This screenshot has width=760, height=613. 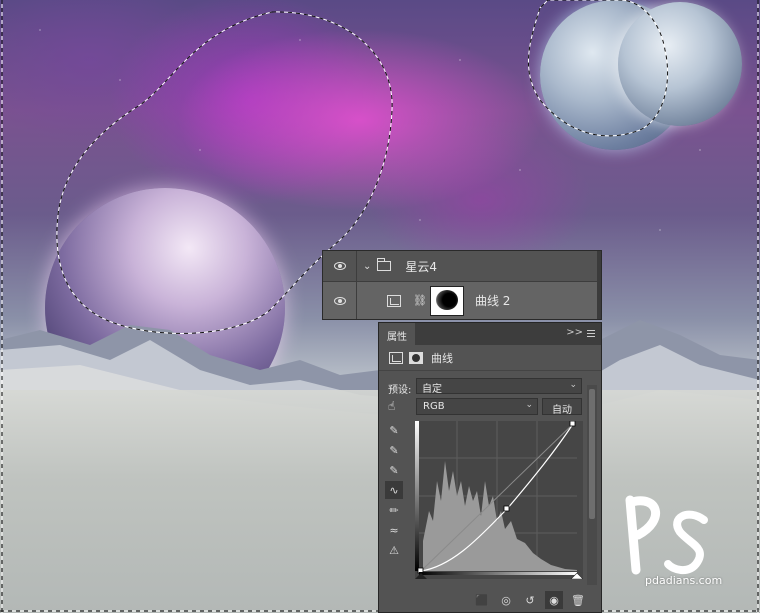 What do you see at coordinates (490, 334) in the screenshot?
I see `properties-tabbar: 属性 >>` at bounding box center [490, 334].